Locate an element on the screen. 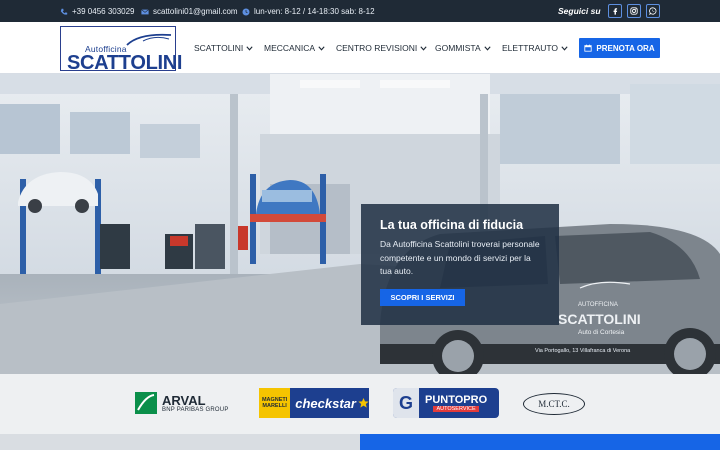  clock-icon is located at coordinates (246, 11).